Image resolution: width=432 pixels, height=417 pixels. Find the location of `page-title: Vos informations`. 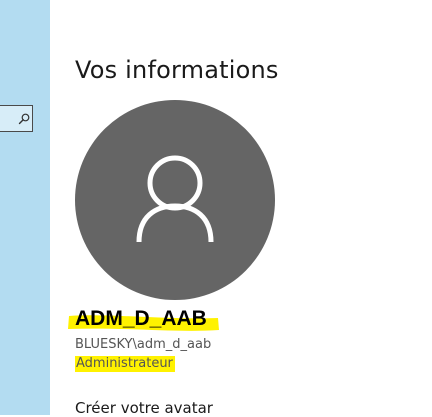

page-title: Vos informations is located at coordinates (177, 70).